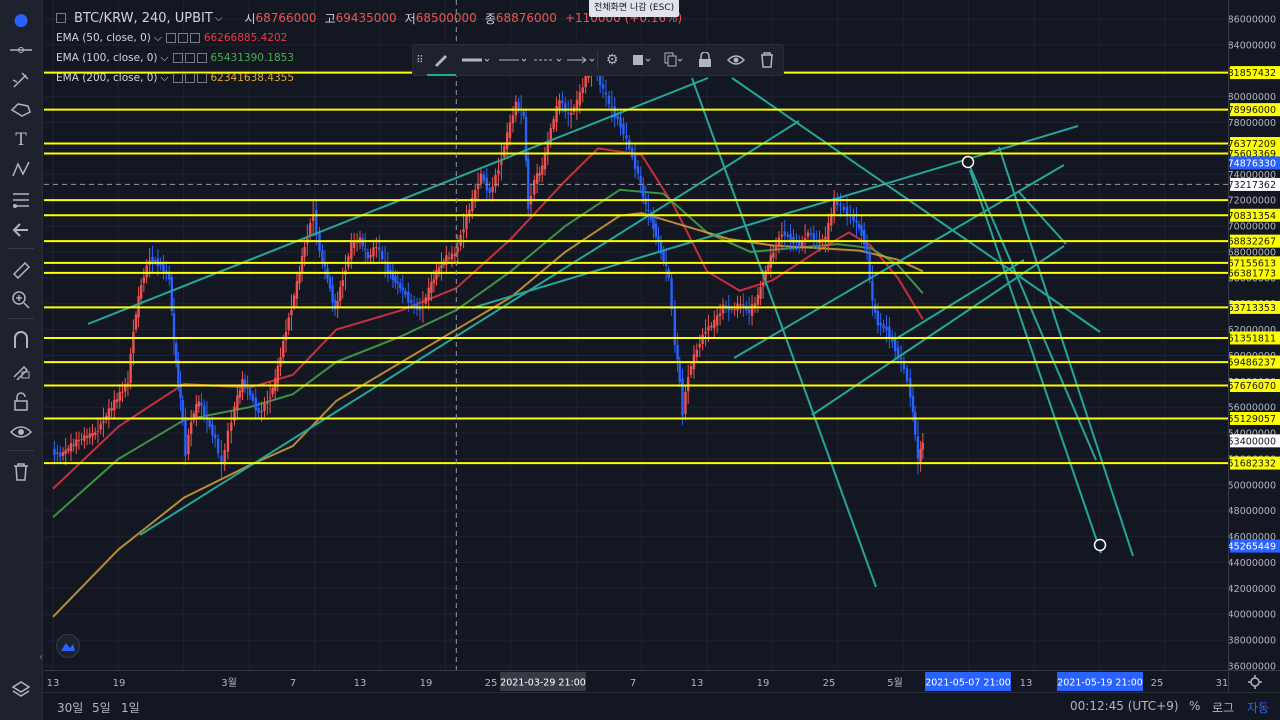 This screenshot has height=720, width=1280. I want to click on logo-icon, so click(68, 646).